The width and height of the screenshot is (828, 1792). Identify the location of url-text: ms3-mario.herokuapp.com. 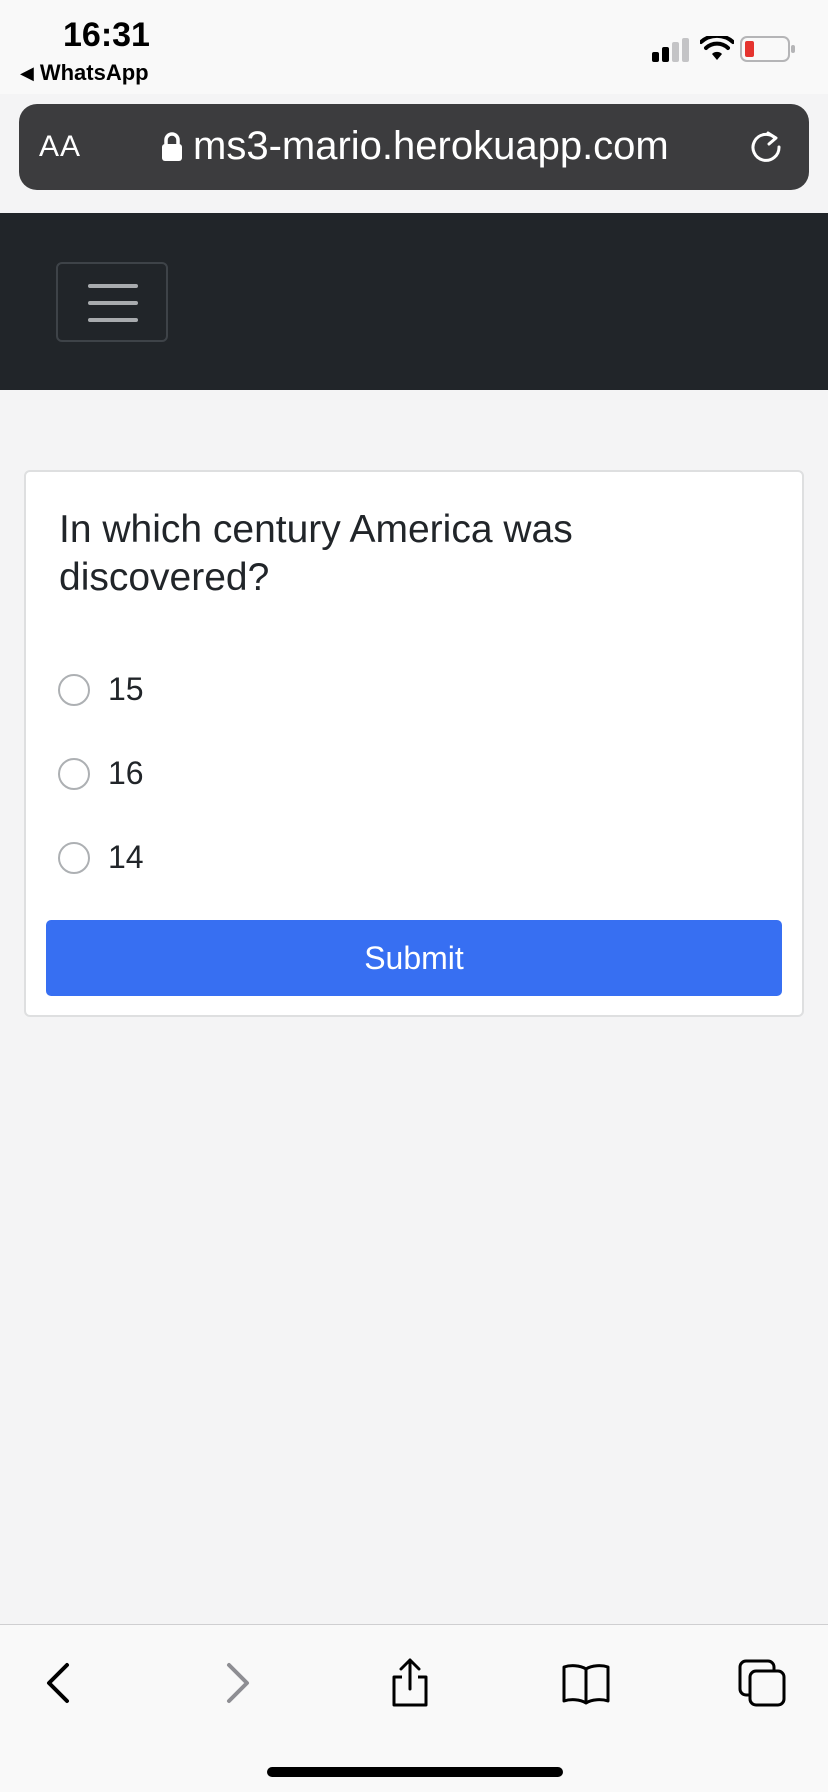
(431, 146).